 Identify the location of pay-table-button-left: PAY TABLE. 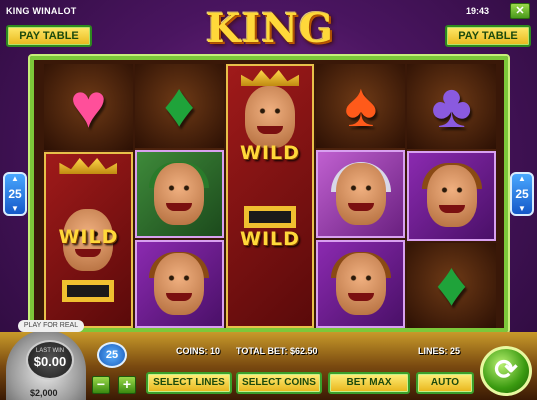
(49, 36).